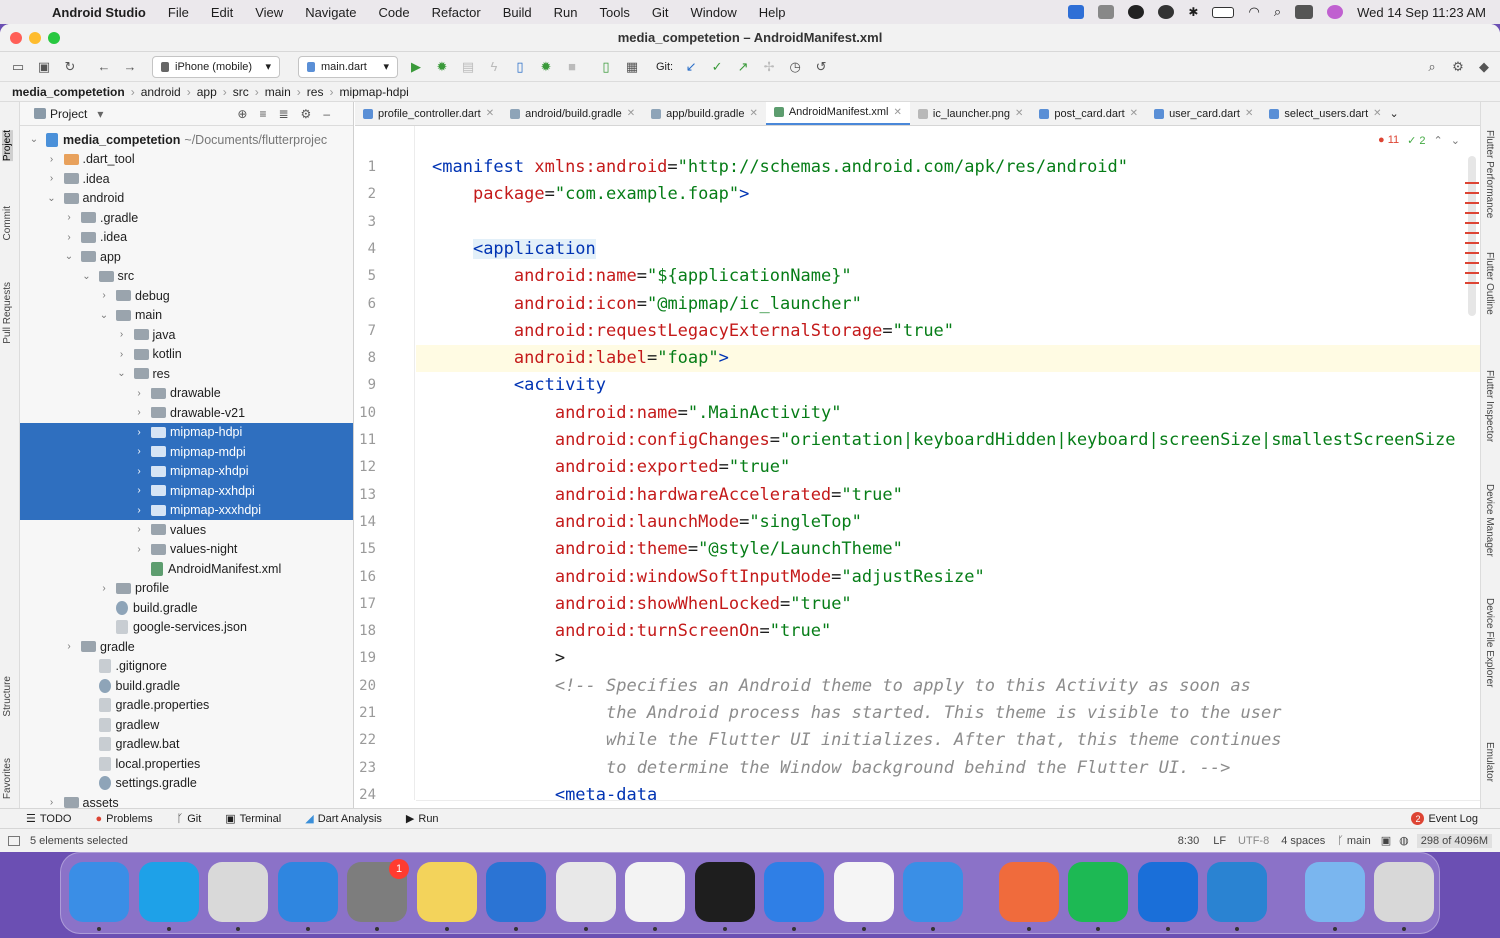 Image resolution: width=1500 pixels, height=938 pixels. I want to click on pull-requests-tool-button: Pull Requests, so click(7, 313).